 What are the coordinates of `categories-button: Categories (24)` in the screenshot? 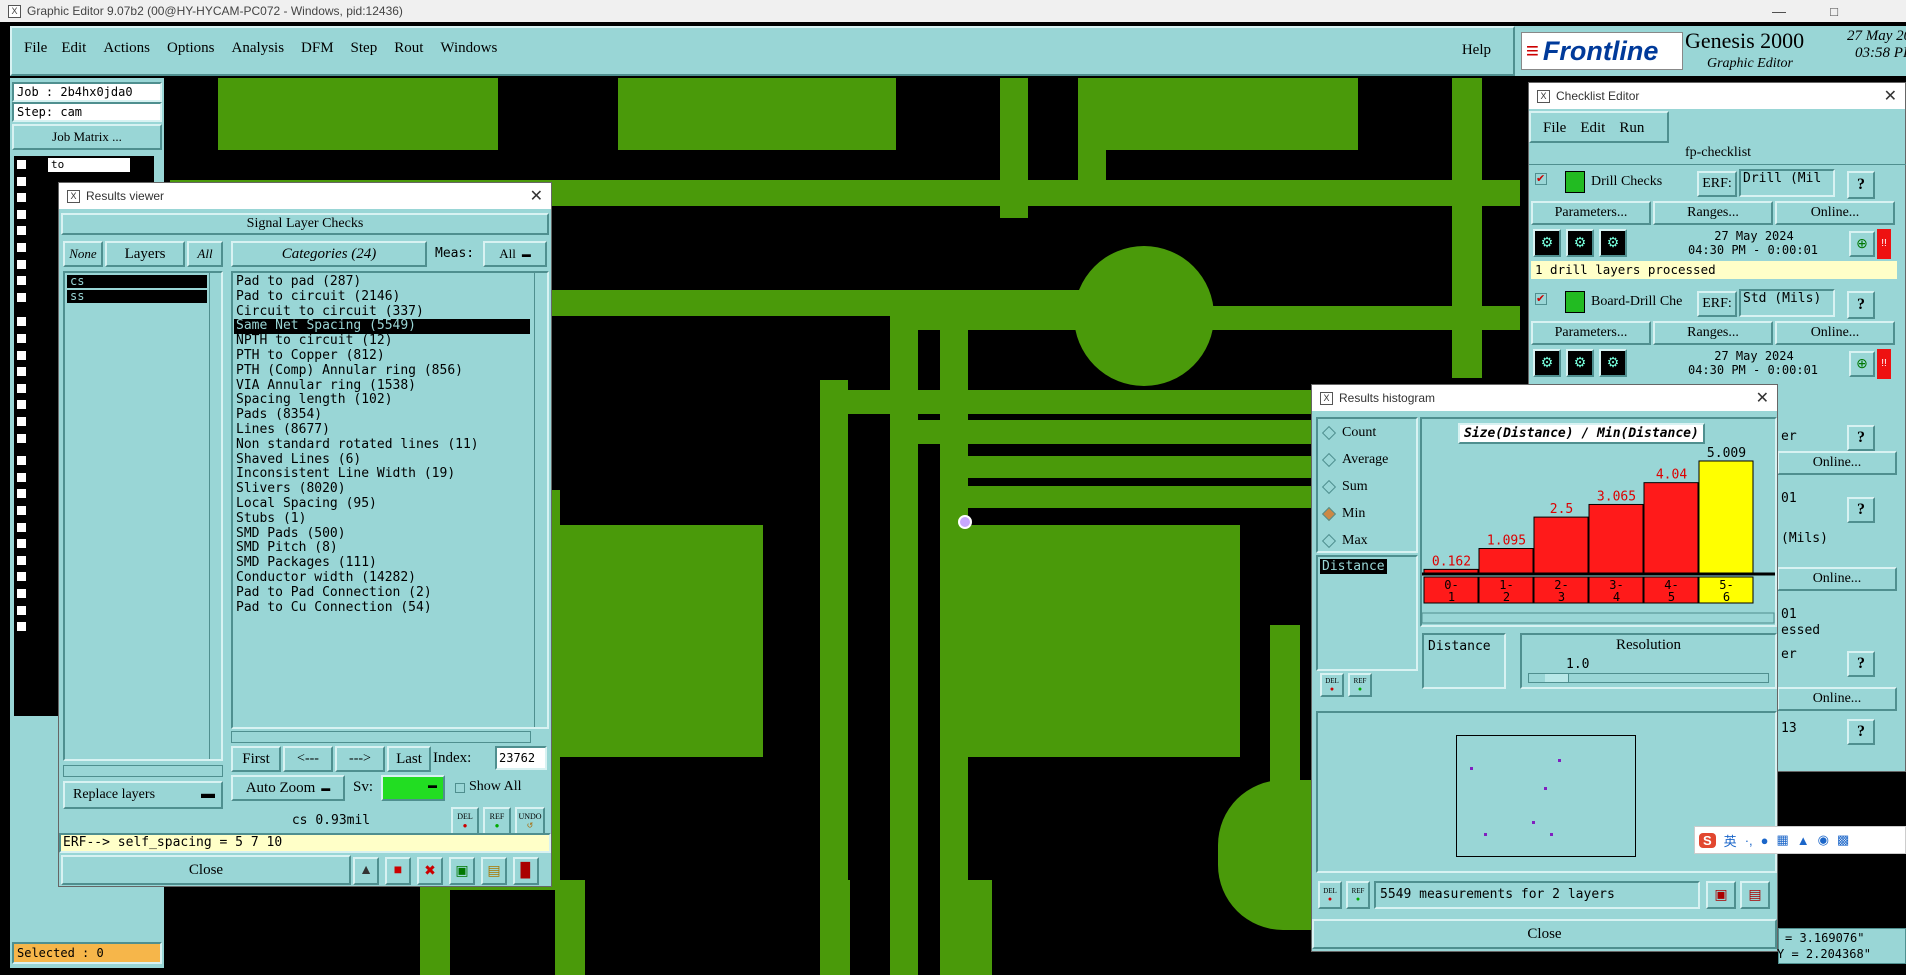 It's located at (329, 254).